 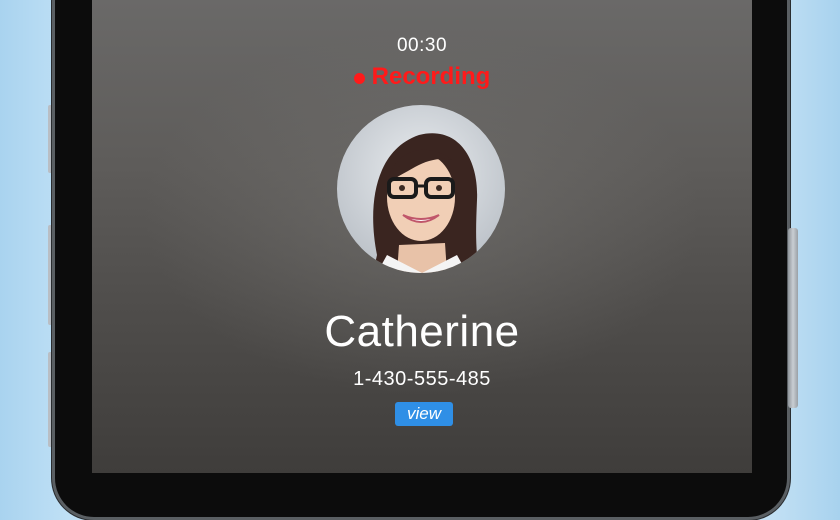 What do you see at coordinates (424, 414) in the screenshot?
I see `view-contact-button: view` at bounding box center [424, 414].